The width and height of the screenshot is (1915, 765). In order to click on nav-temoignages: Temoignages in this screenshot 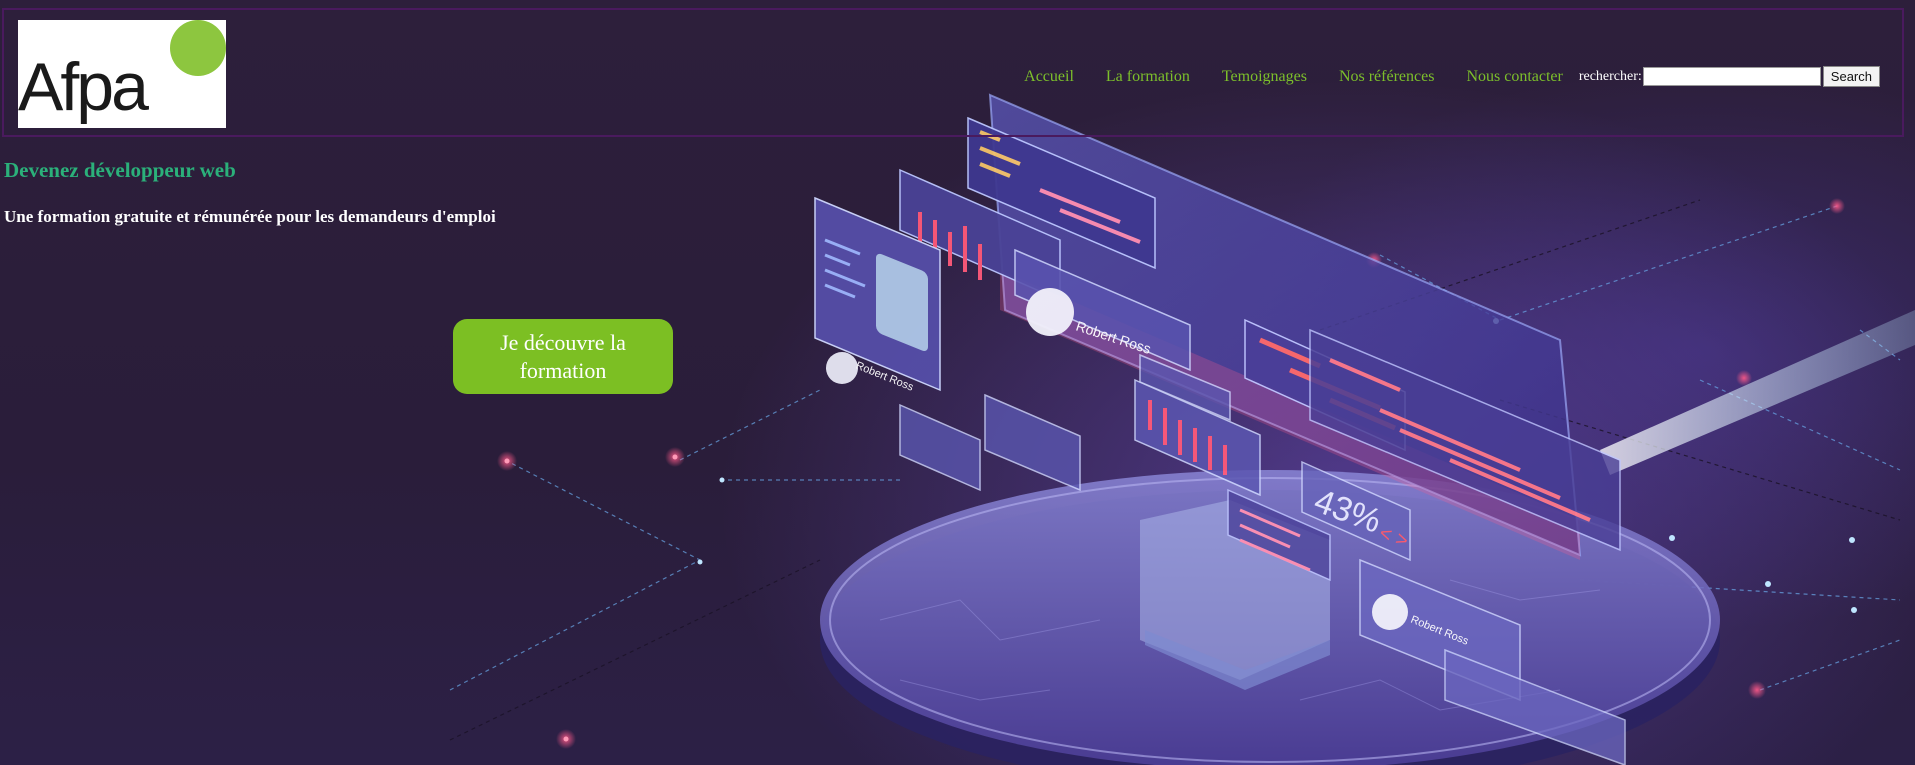, I will do `click(1264, 77)`.